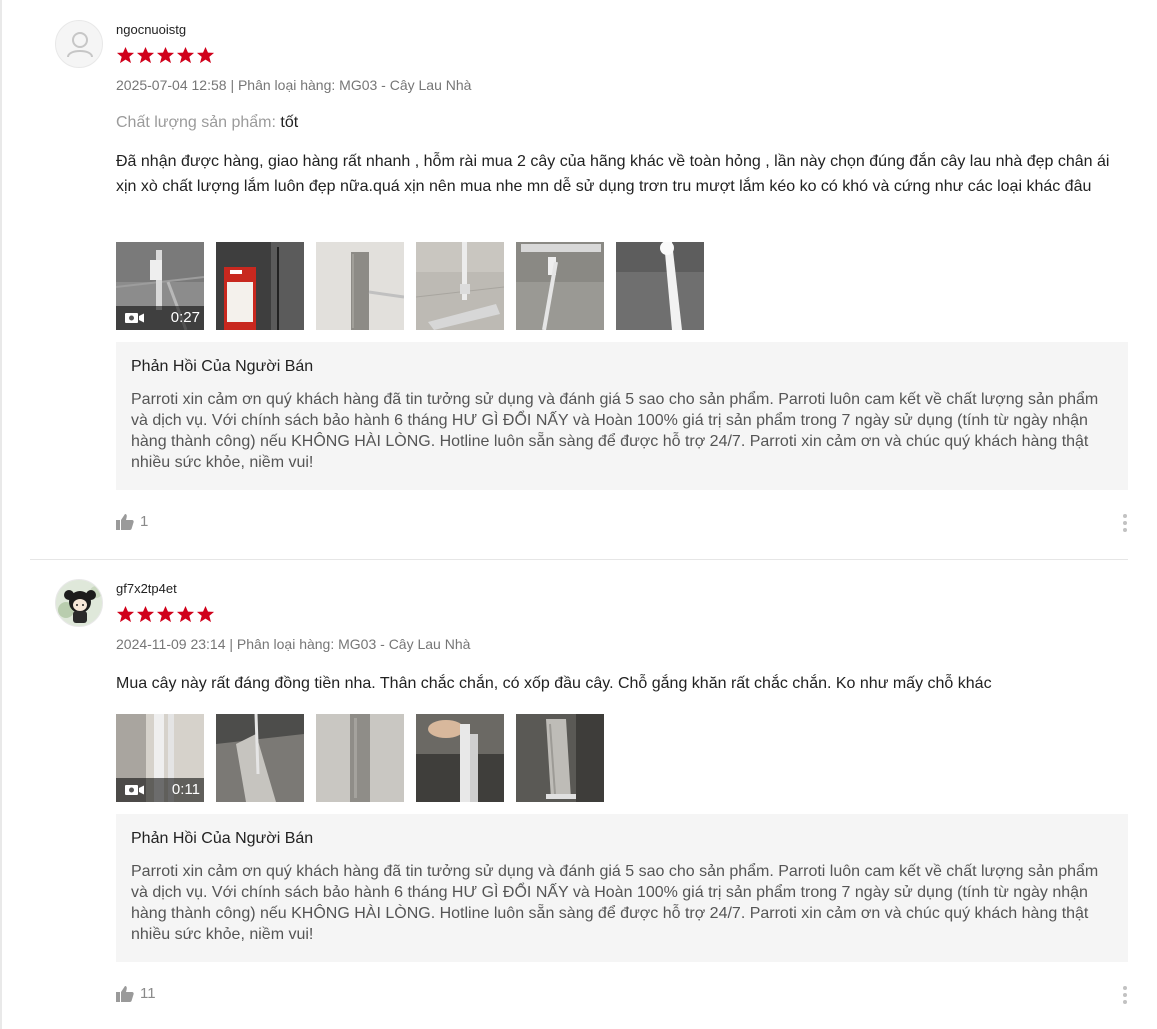  I want to click on video-duration: 0:11, so click(185, 789).